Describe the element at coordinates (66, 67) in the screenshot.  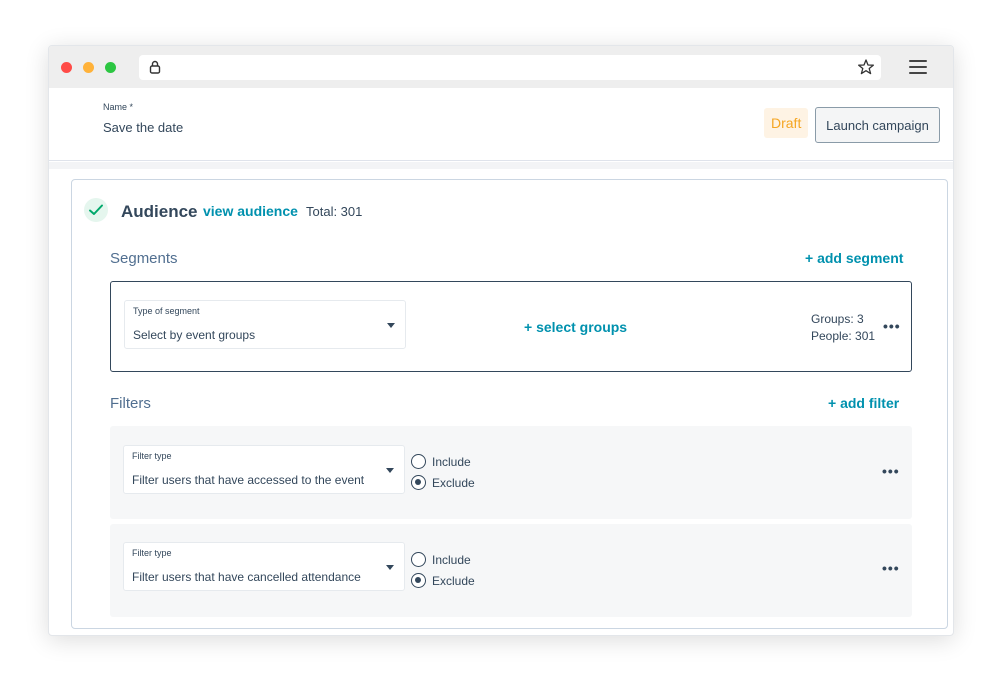
I see `close-window-button` at that location.